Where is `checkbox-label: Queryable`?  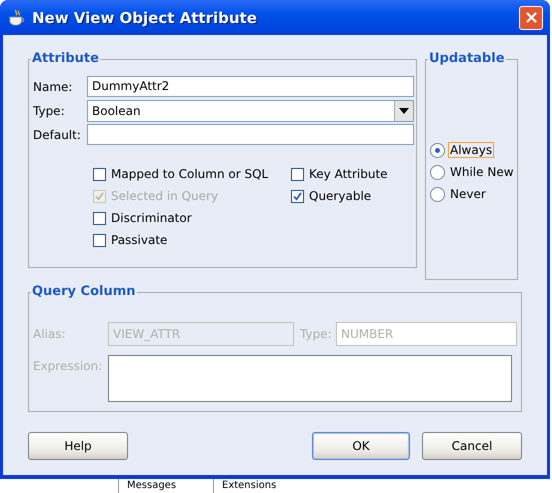
checkbox-label: Queryable is located at coordinates (340, 196).